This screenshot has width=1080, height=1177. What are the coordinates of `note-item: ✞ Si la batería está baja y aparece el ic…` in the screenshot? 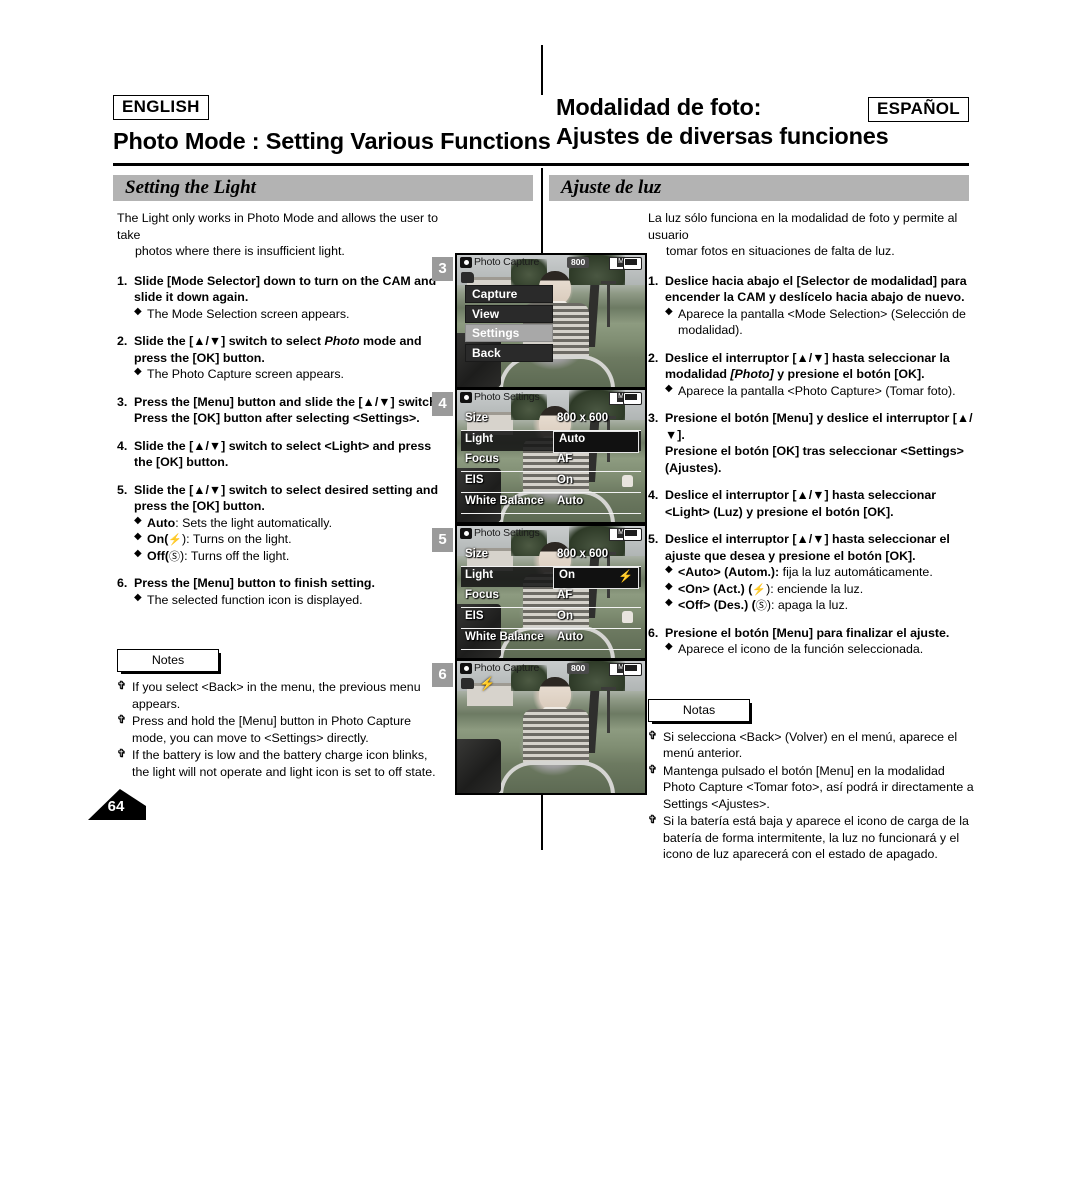 It's located at (813, 838).